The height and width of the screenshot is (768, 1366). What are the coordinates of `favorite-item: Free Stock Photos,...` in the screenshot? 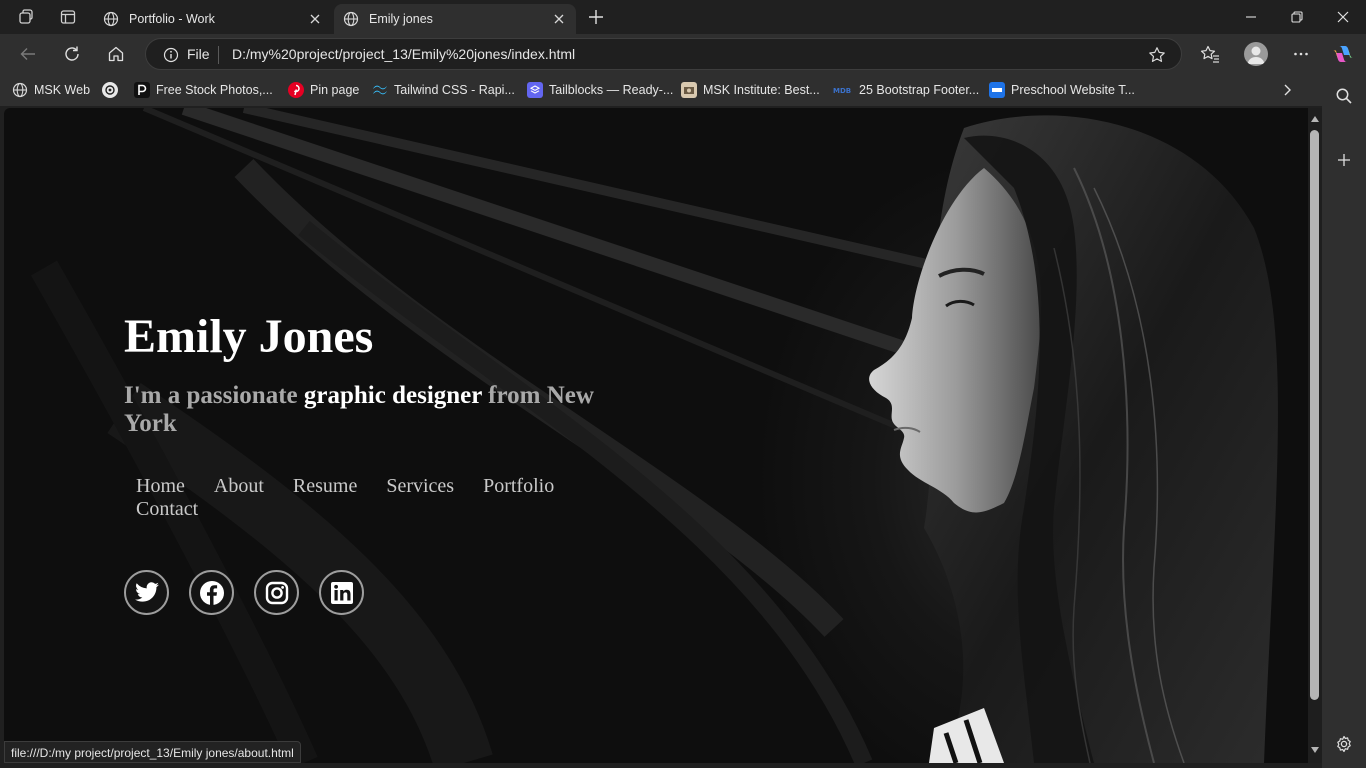 It's located at (203, 90).